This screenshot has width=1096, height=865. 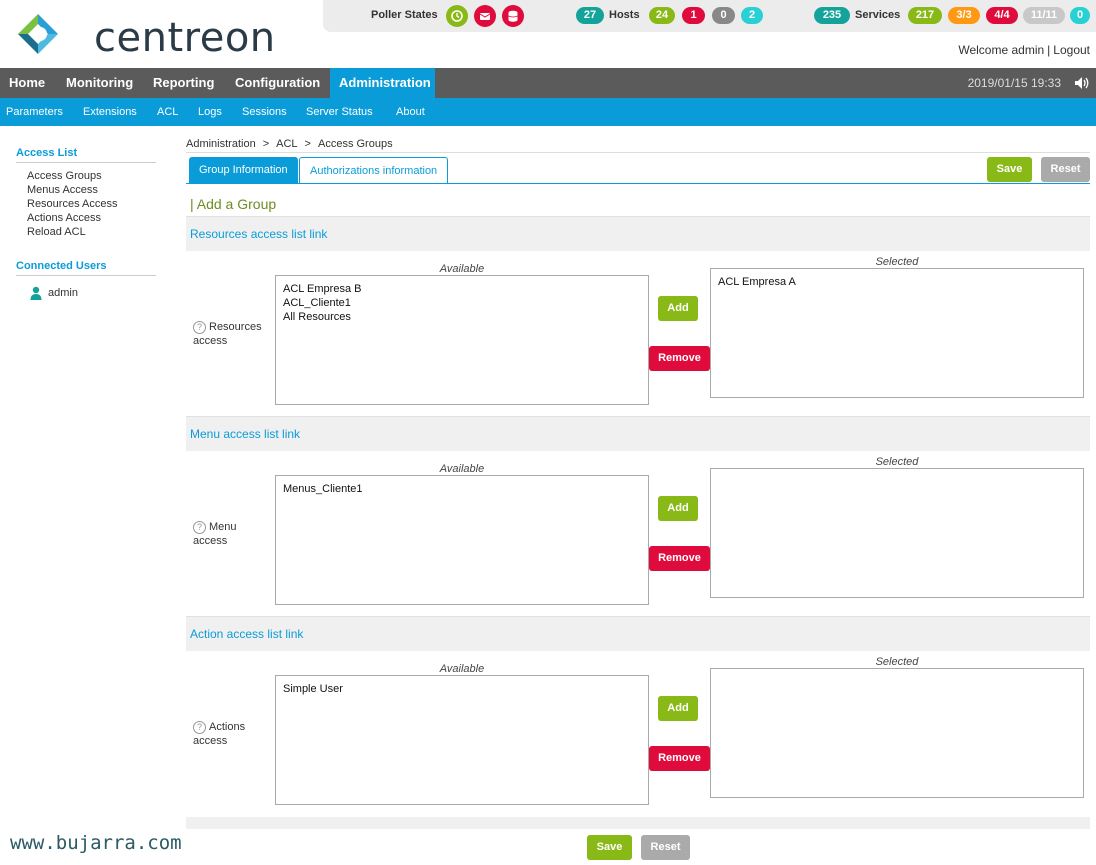 I want to click on tab-group-information: Group Information, so click(x=243, y=170).